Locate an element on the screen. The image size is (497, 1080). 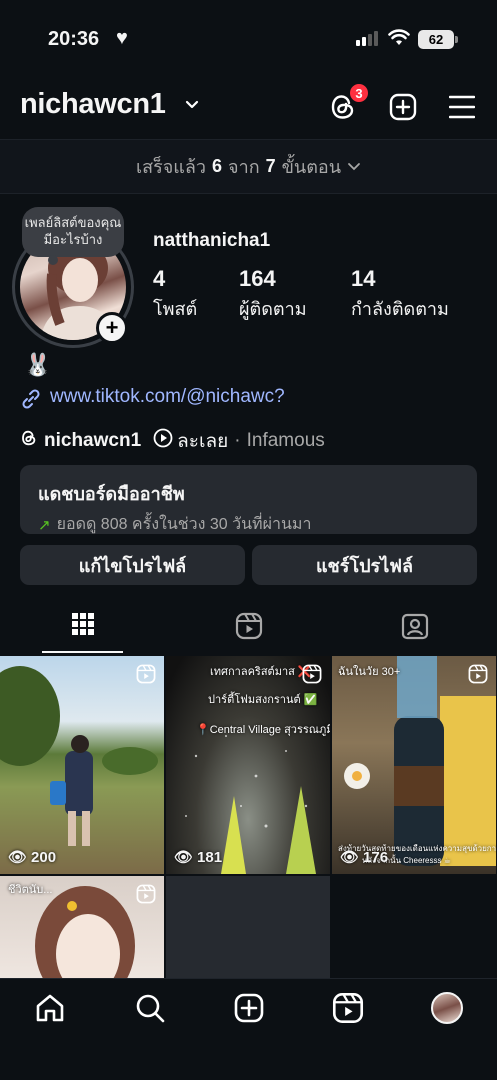
music-title: ละเลย is located at coordinates (202, 441).